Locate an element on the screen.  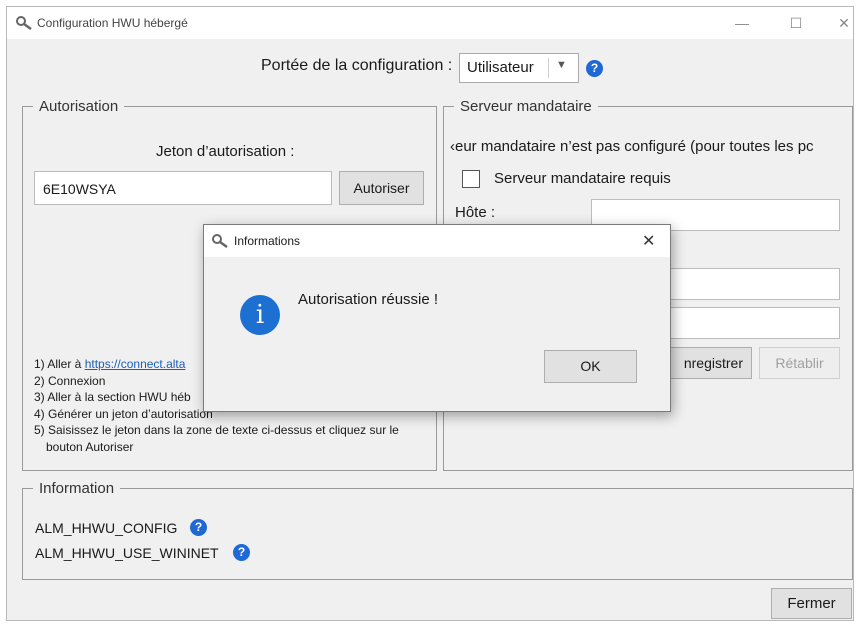
authorize-button: Autoriser is located at coordinates (381, 188).